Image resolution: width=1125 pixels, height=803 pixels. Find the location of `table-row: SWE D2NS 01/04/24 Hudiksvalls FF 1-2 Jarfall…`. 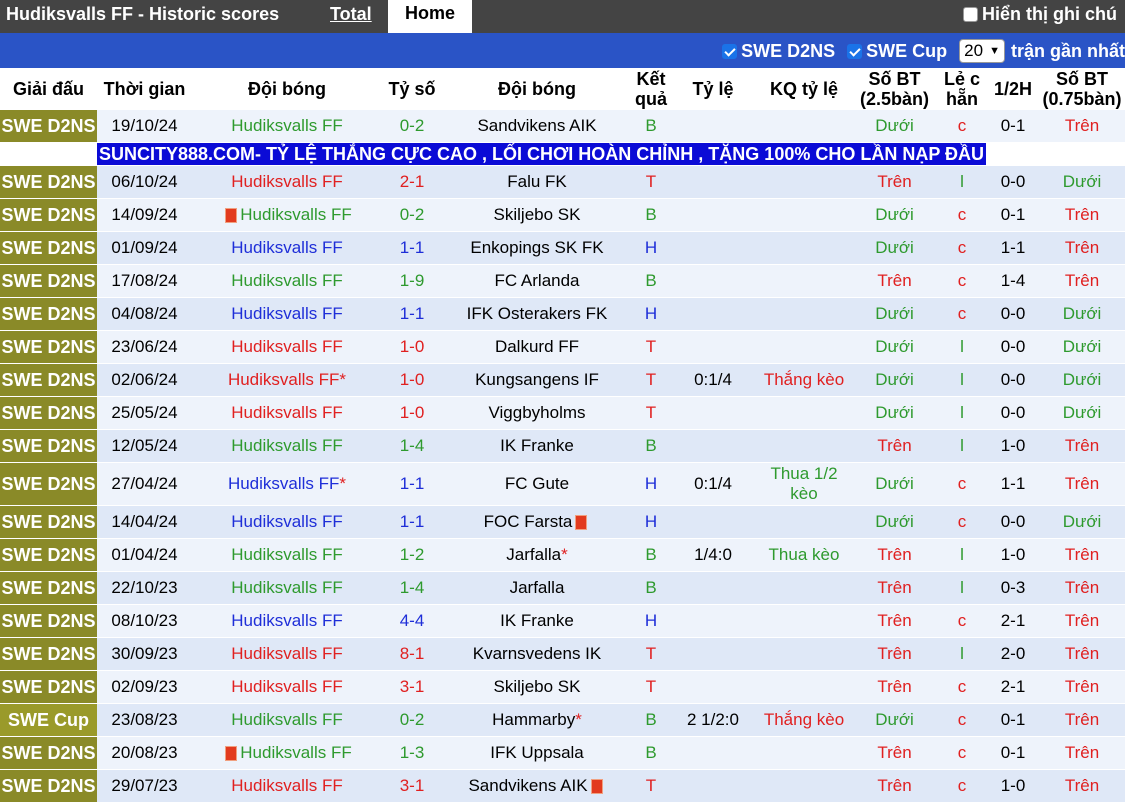

table-row: SWE D2NS 01/04/24 Hudiksvalls FF 1-2 Jarfall… is located at coordinates (562, 555).